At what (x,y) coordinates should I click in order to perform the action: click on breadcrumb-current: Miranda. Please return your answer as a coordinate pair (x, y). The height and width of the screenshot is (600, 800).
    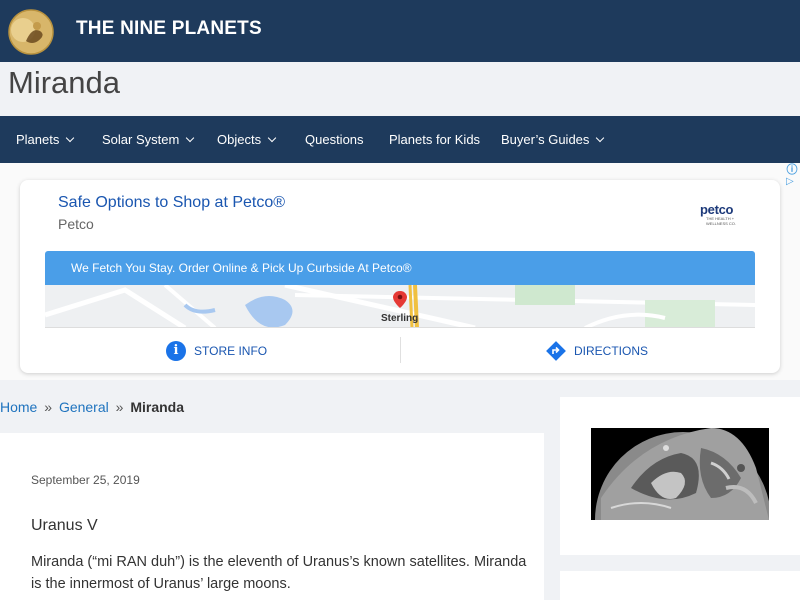
    Looking at the image, I should click on (157, 407).